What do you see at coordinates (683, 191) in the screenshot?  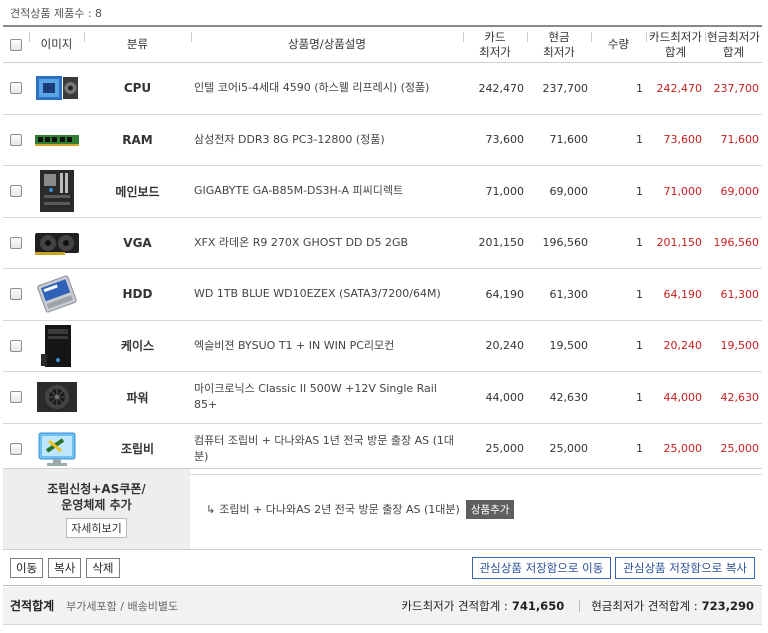 I see `row-card-total: 71,000` at bounding box center [683, 191].